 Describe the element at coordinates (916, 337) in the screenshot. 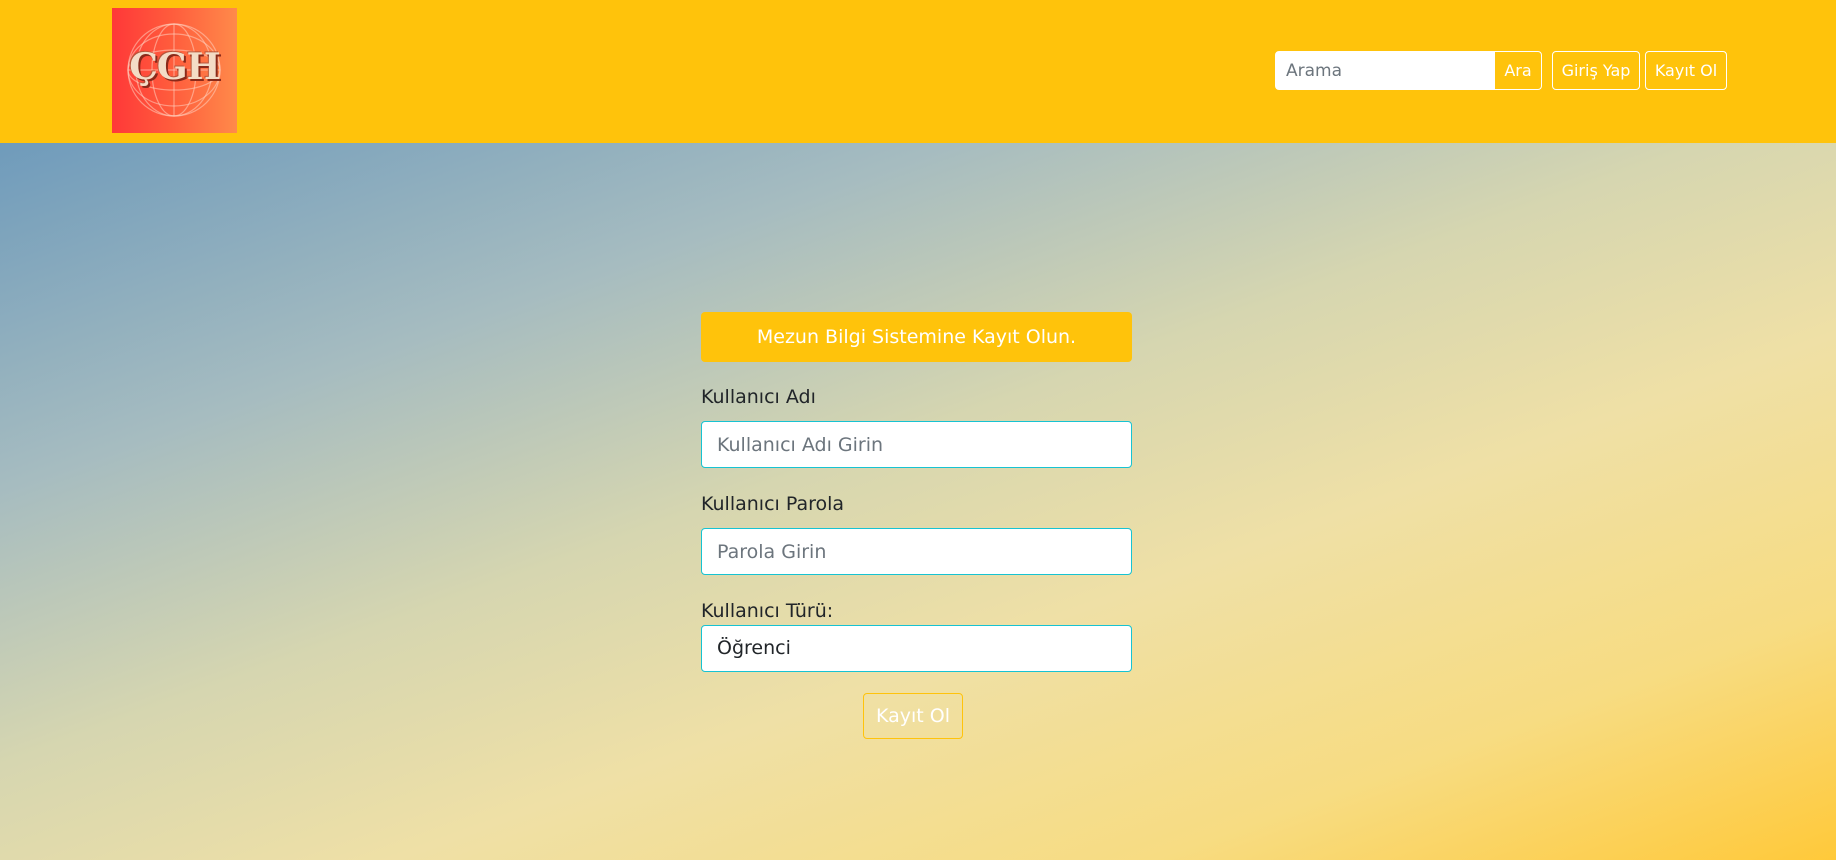

I see `form-title: Mezun Bilgi Sistemine Kayıt Olun.` at that location.